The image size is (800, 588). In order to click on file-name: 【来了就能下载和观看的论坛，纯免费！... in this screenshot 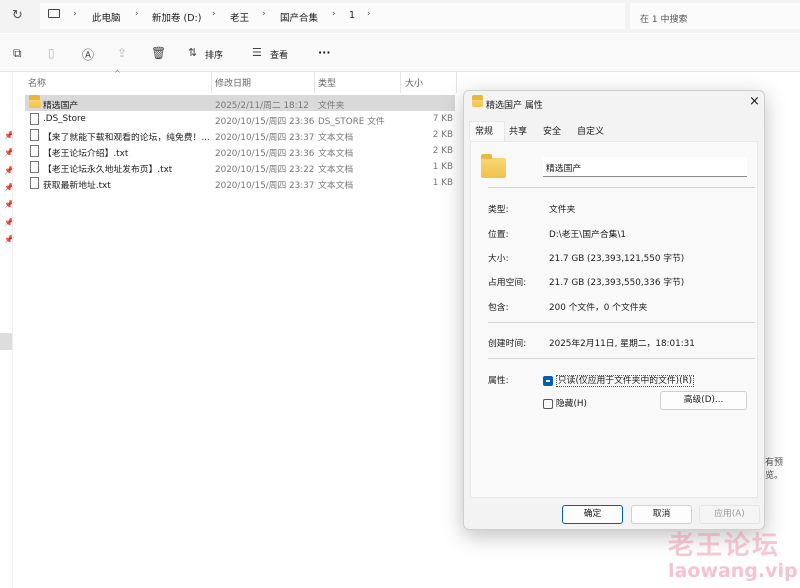, I will do `click(126, 138)`.